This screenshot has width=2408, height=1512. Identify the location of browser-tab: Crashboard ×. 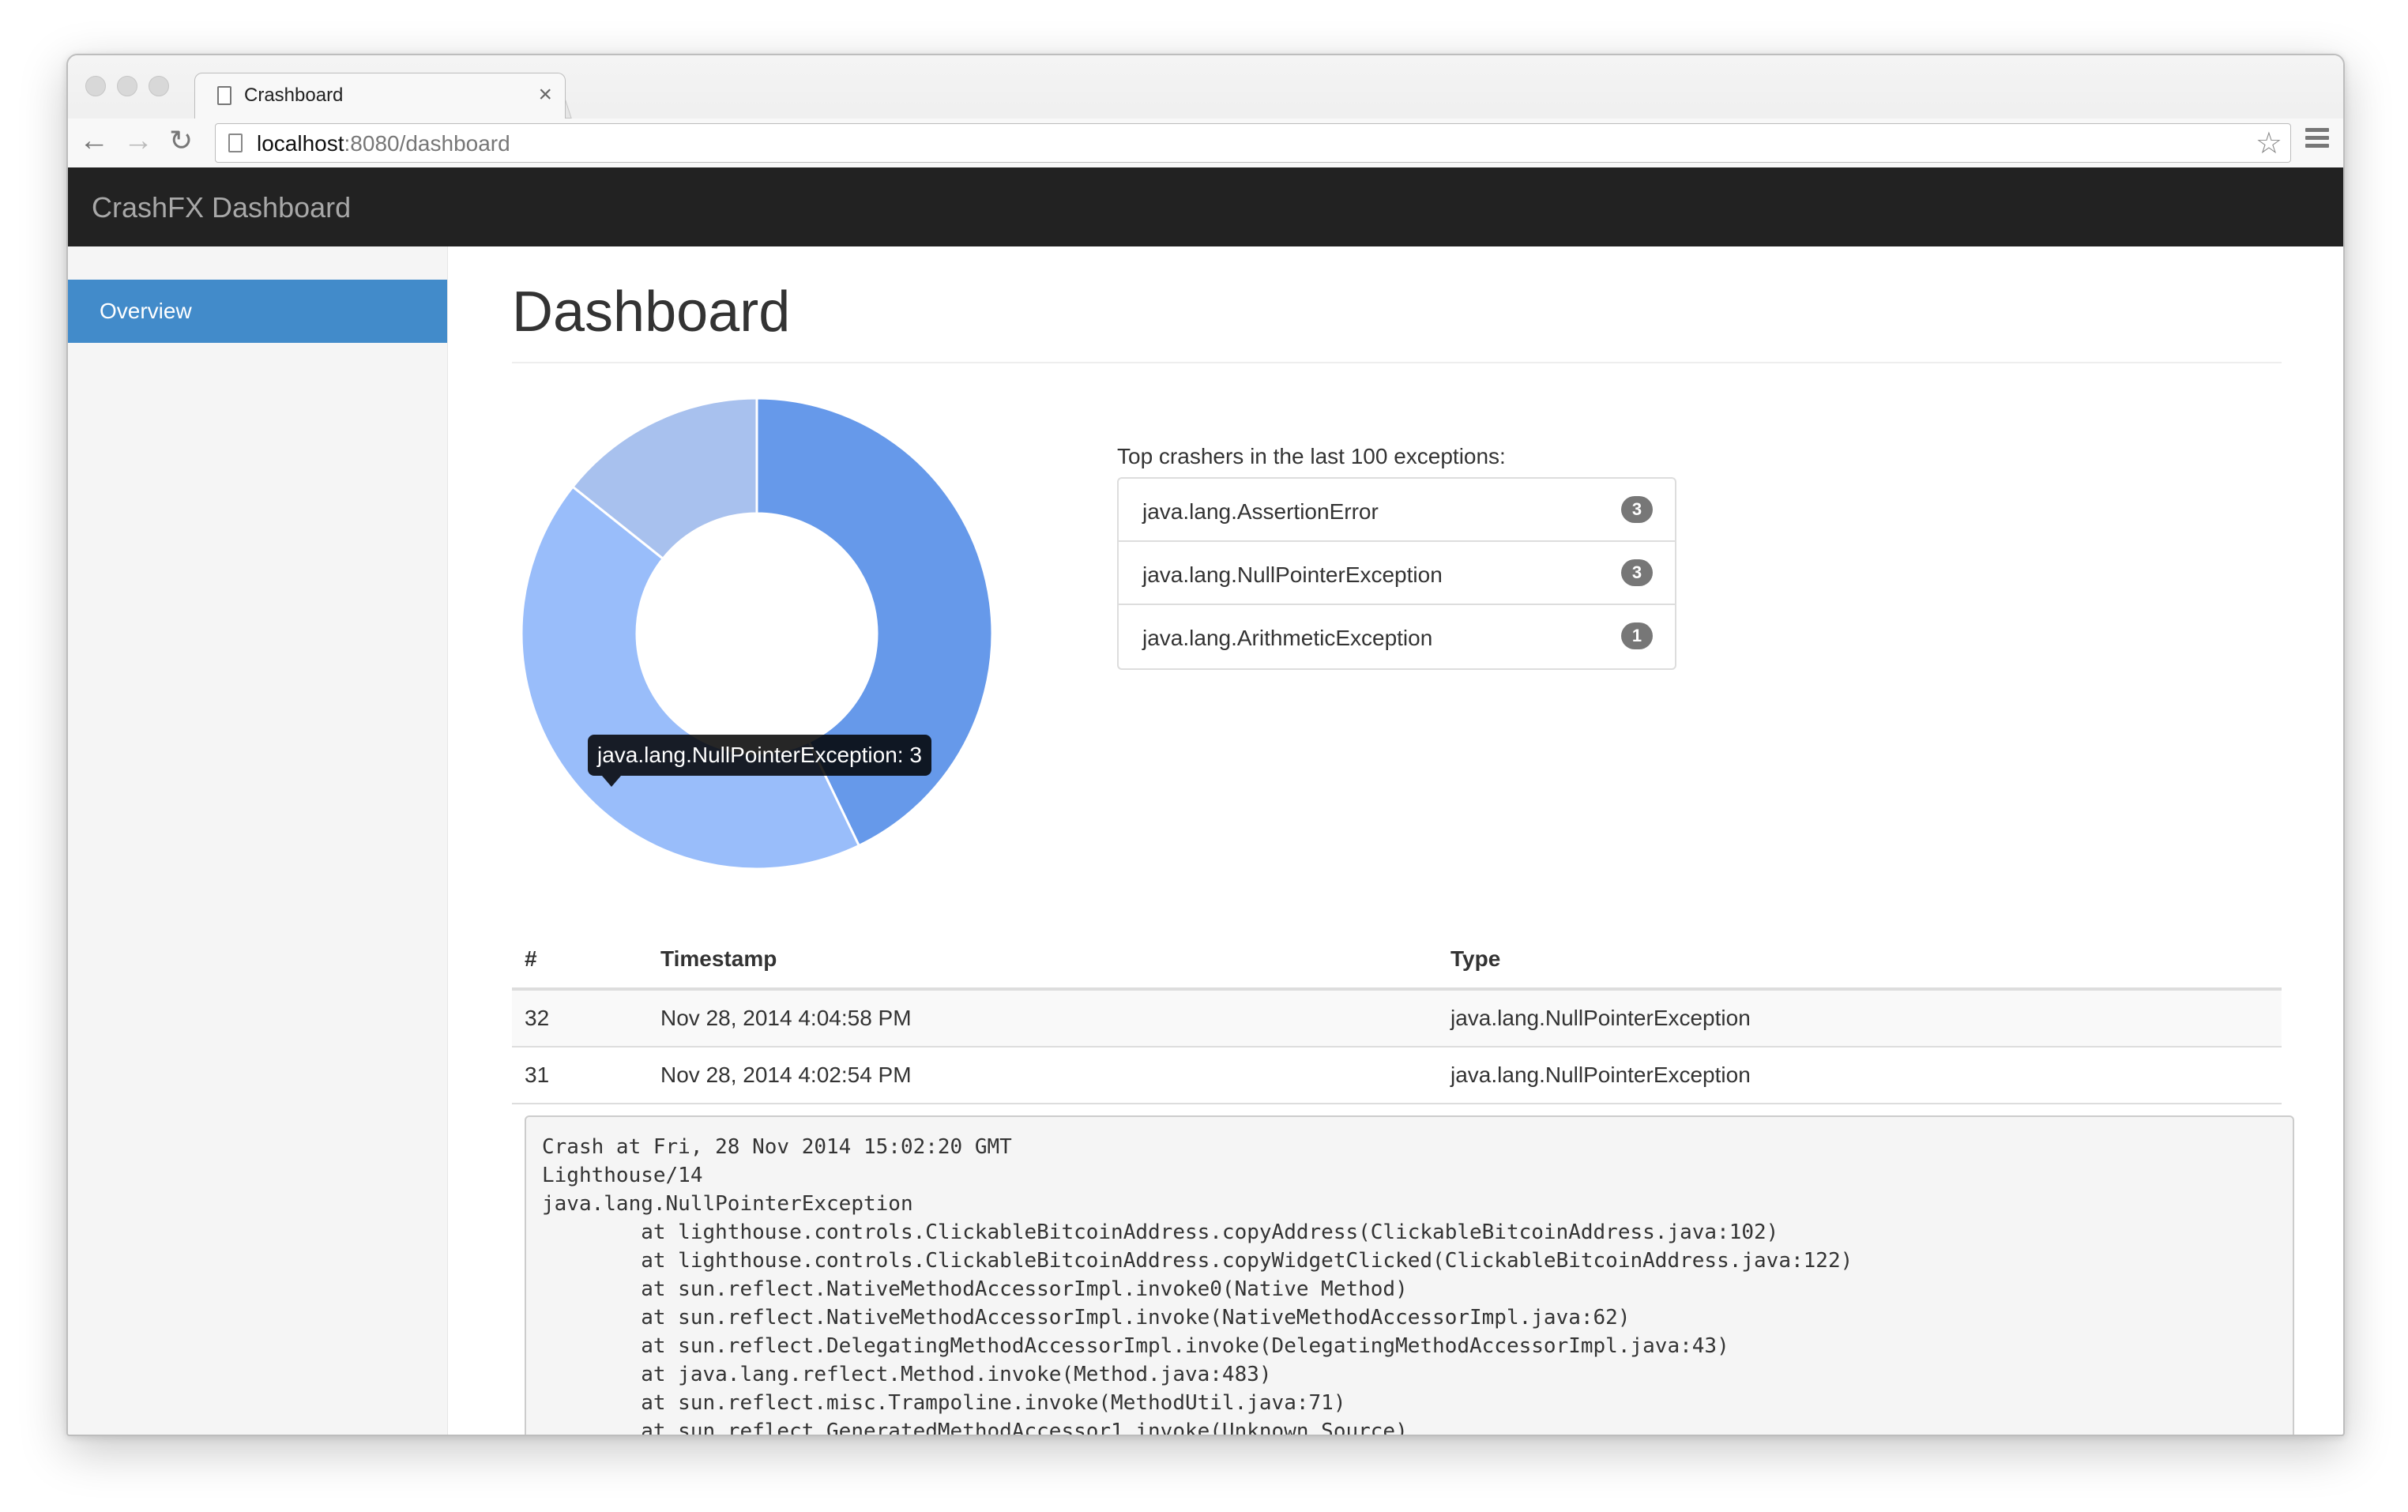
(380, 95).